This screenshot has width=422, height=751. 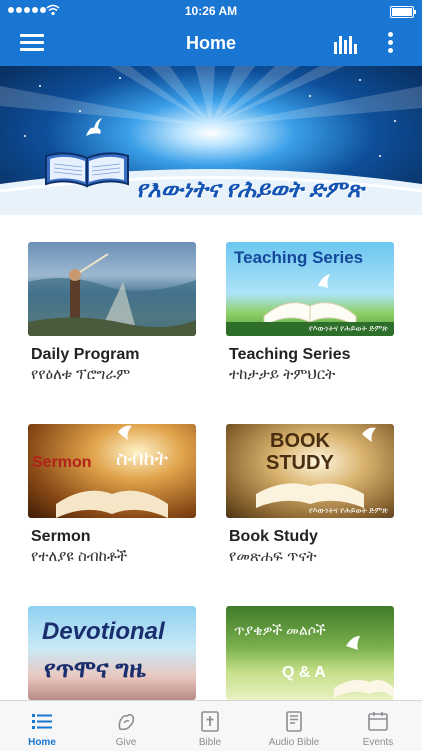 What do you see at coordinates (210, 721) in the screenshot?
I see `bible-cross-icon` at bounding box center [210, 721].